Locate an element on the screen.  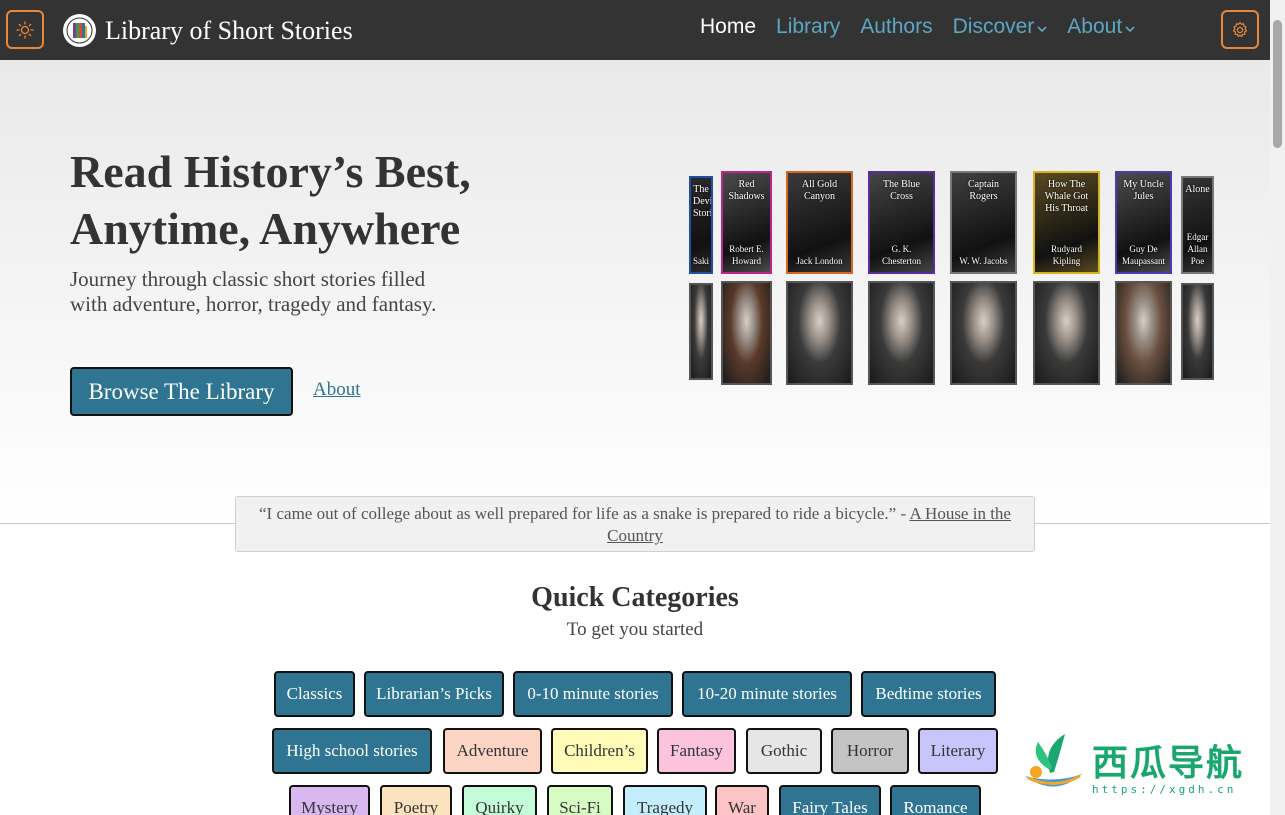
sun-icon is located at coordinates (25, 29).